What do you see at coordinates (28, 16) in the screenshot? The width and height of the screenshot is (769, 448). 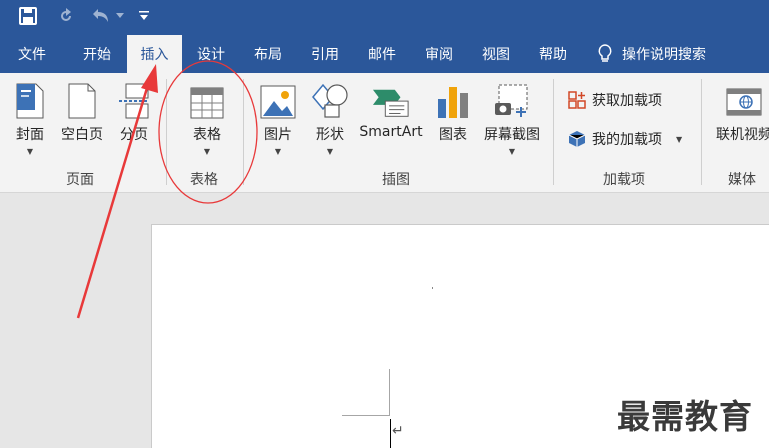 I see `save-icon` at bounding box center [28, 16].